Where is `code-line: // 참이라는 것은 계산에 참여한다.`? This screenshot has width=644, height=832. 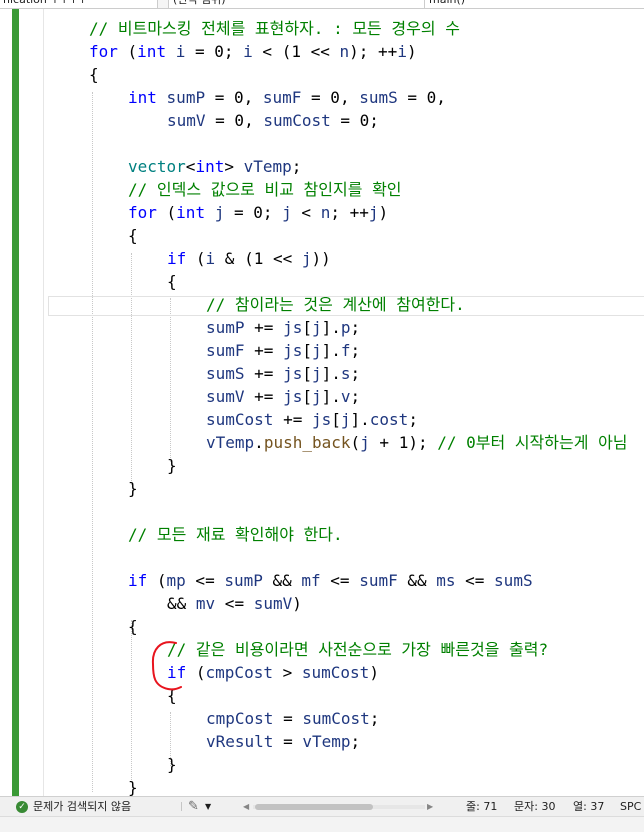
code-line: // 참이라는 것은 계산에 참여한다. is located at coordinates (335, 304).